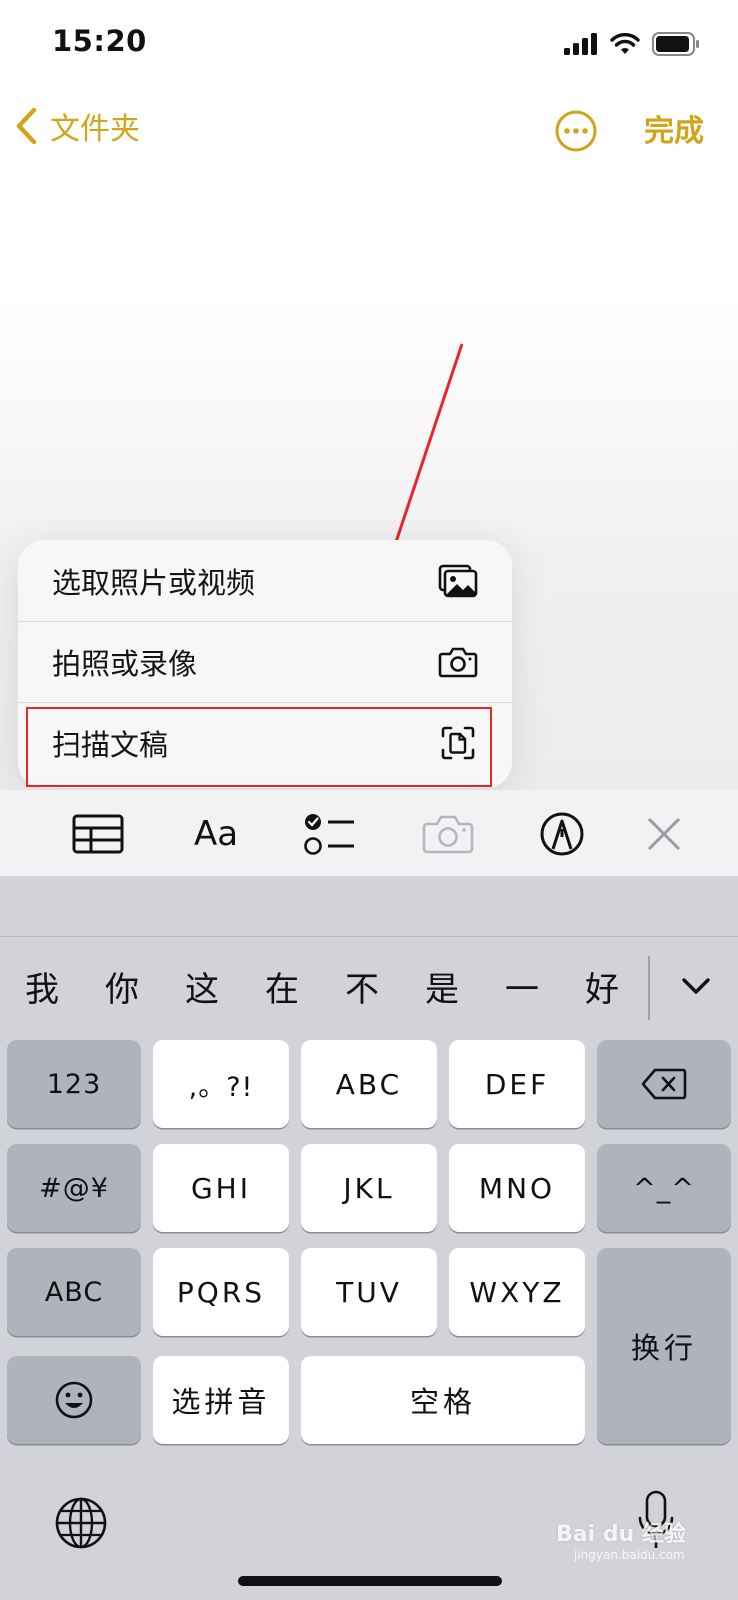  I want to click on key-ghi: GHI, so click(221, 1188).